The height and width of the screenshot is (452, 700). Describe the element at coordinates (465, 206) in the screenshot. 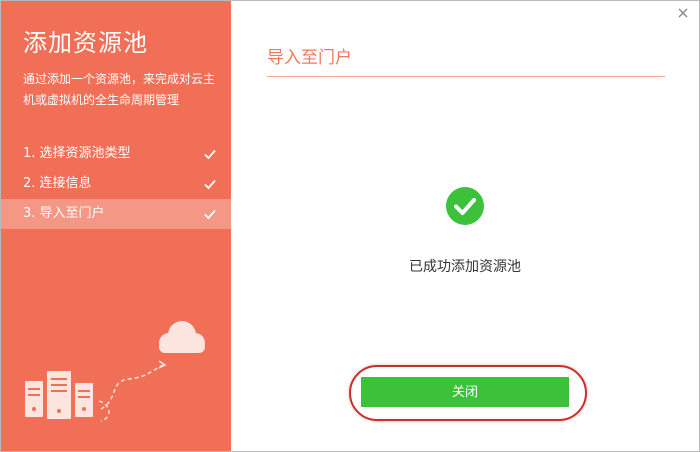

I see `check-circle-icon` at that location.